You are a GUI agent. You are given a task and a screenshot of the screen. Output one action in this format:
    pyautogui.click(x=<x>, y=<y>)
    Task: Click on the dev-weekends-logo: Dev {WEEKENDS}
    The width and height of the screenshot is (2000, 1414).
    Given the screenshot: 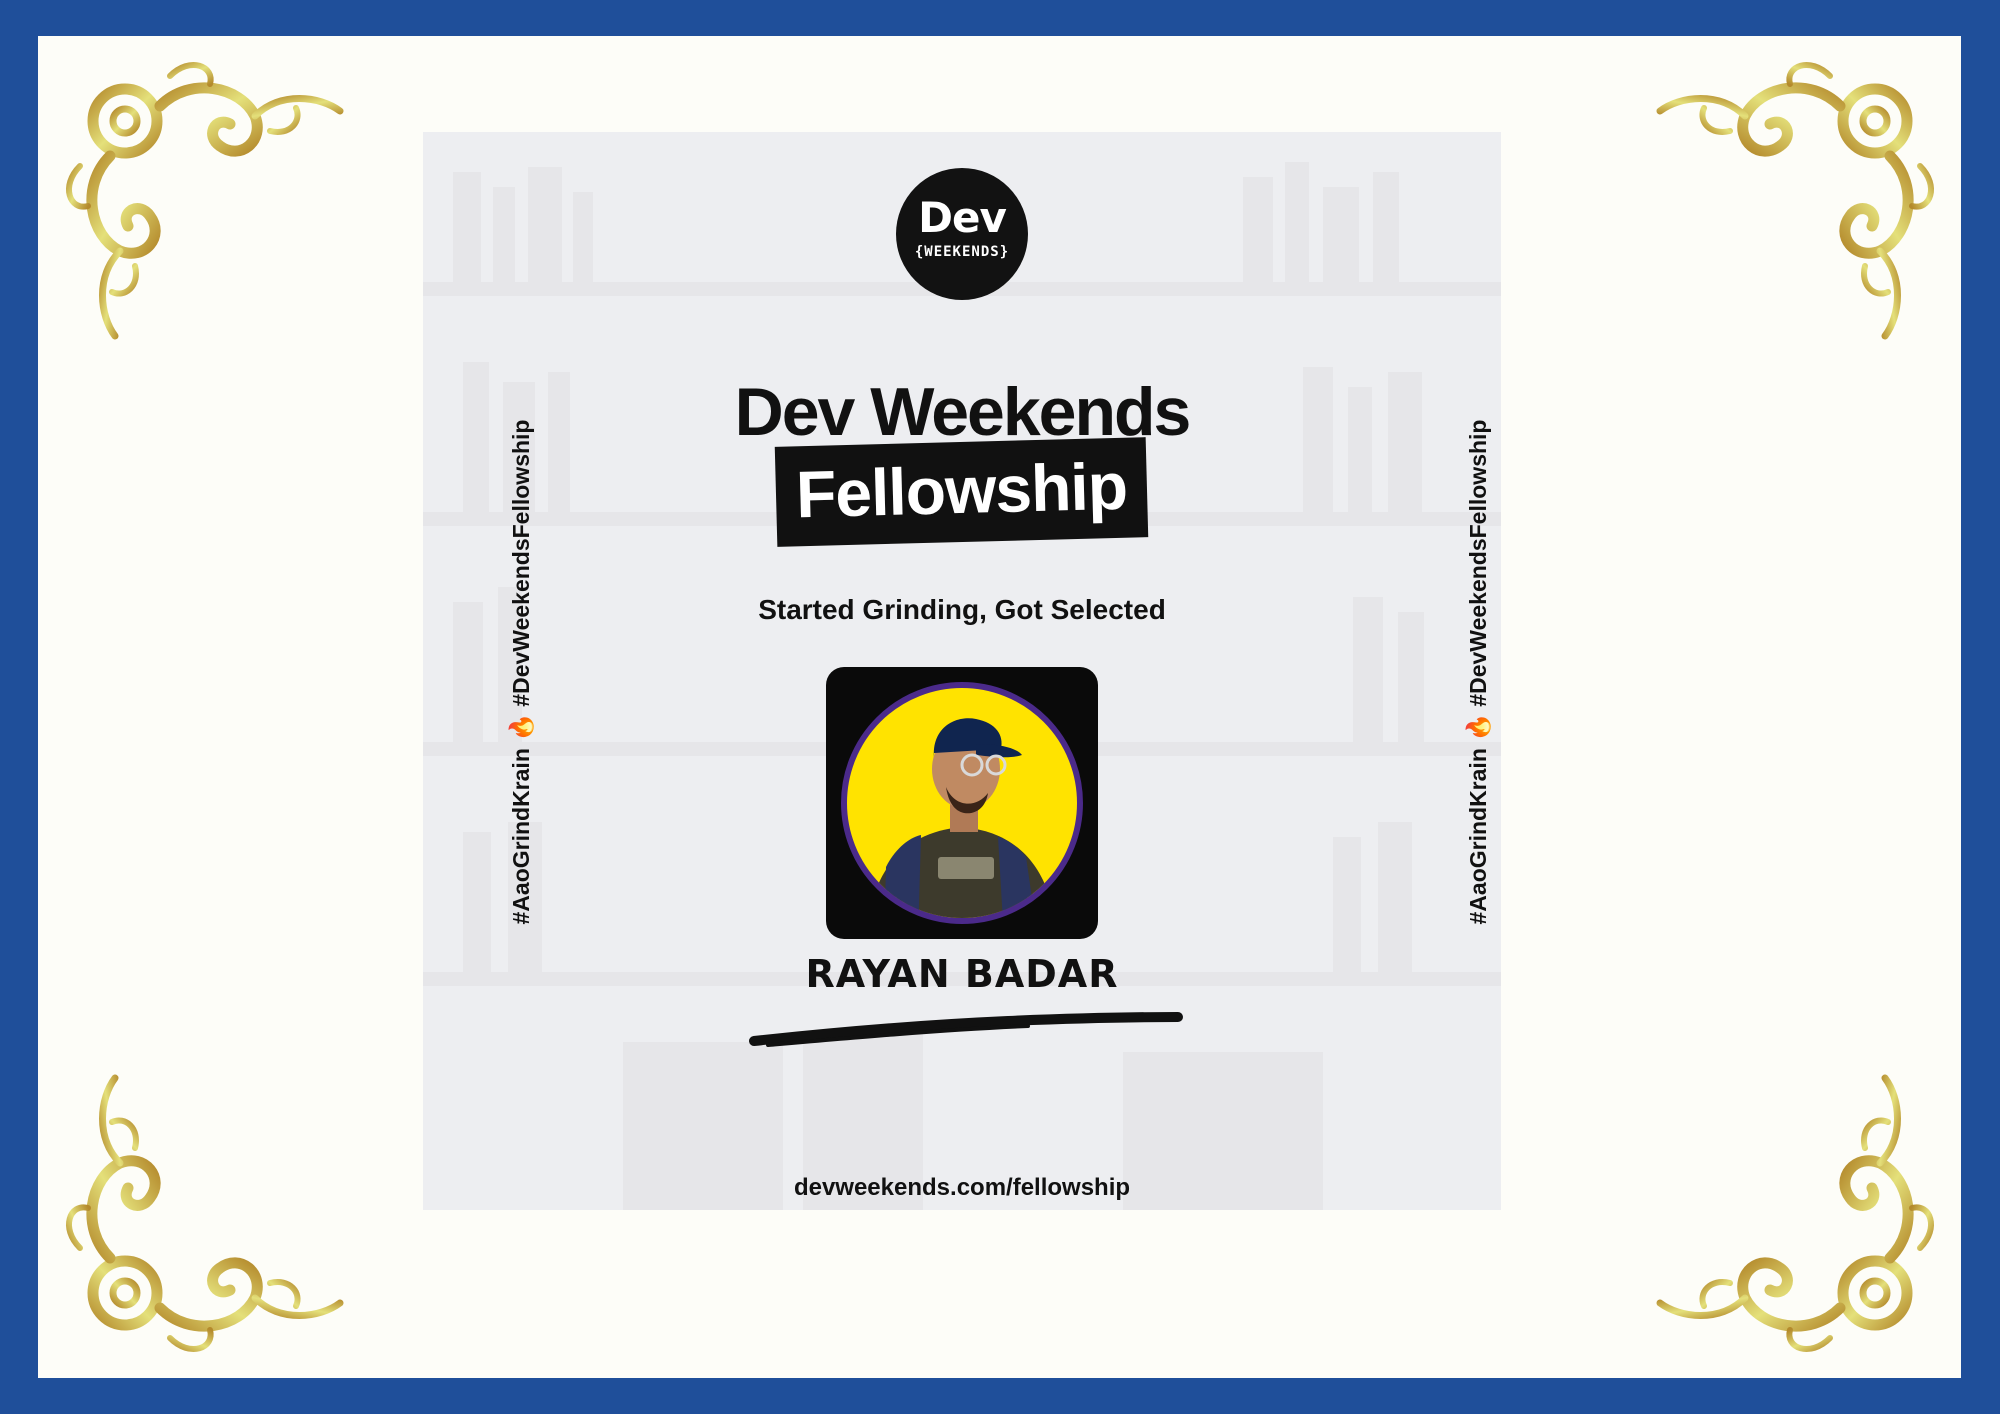 What is the action you would take?
    pyautogui.click(x=962, y=234)
    